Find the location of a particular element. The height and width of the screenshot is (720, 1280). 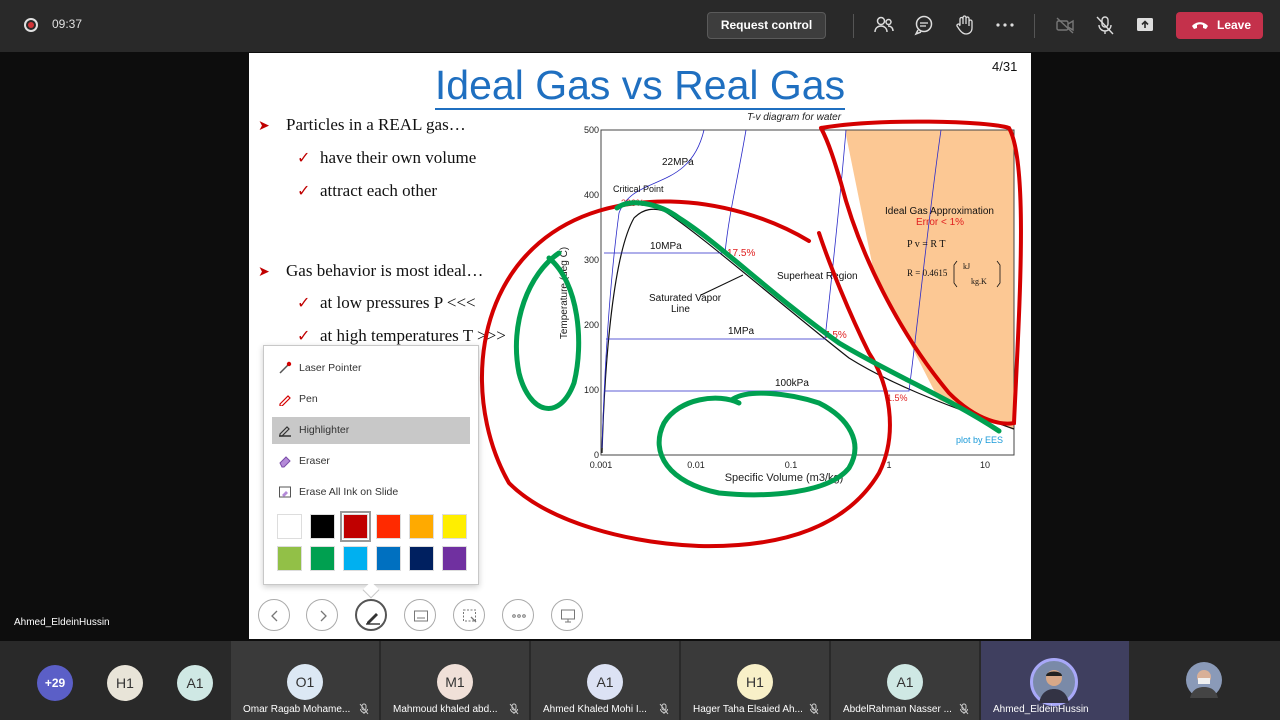

presenter-view-icon is located at coordinates (568, 616).